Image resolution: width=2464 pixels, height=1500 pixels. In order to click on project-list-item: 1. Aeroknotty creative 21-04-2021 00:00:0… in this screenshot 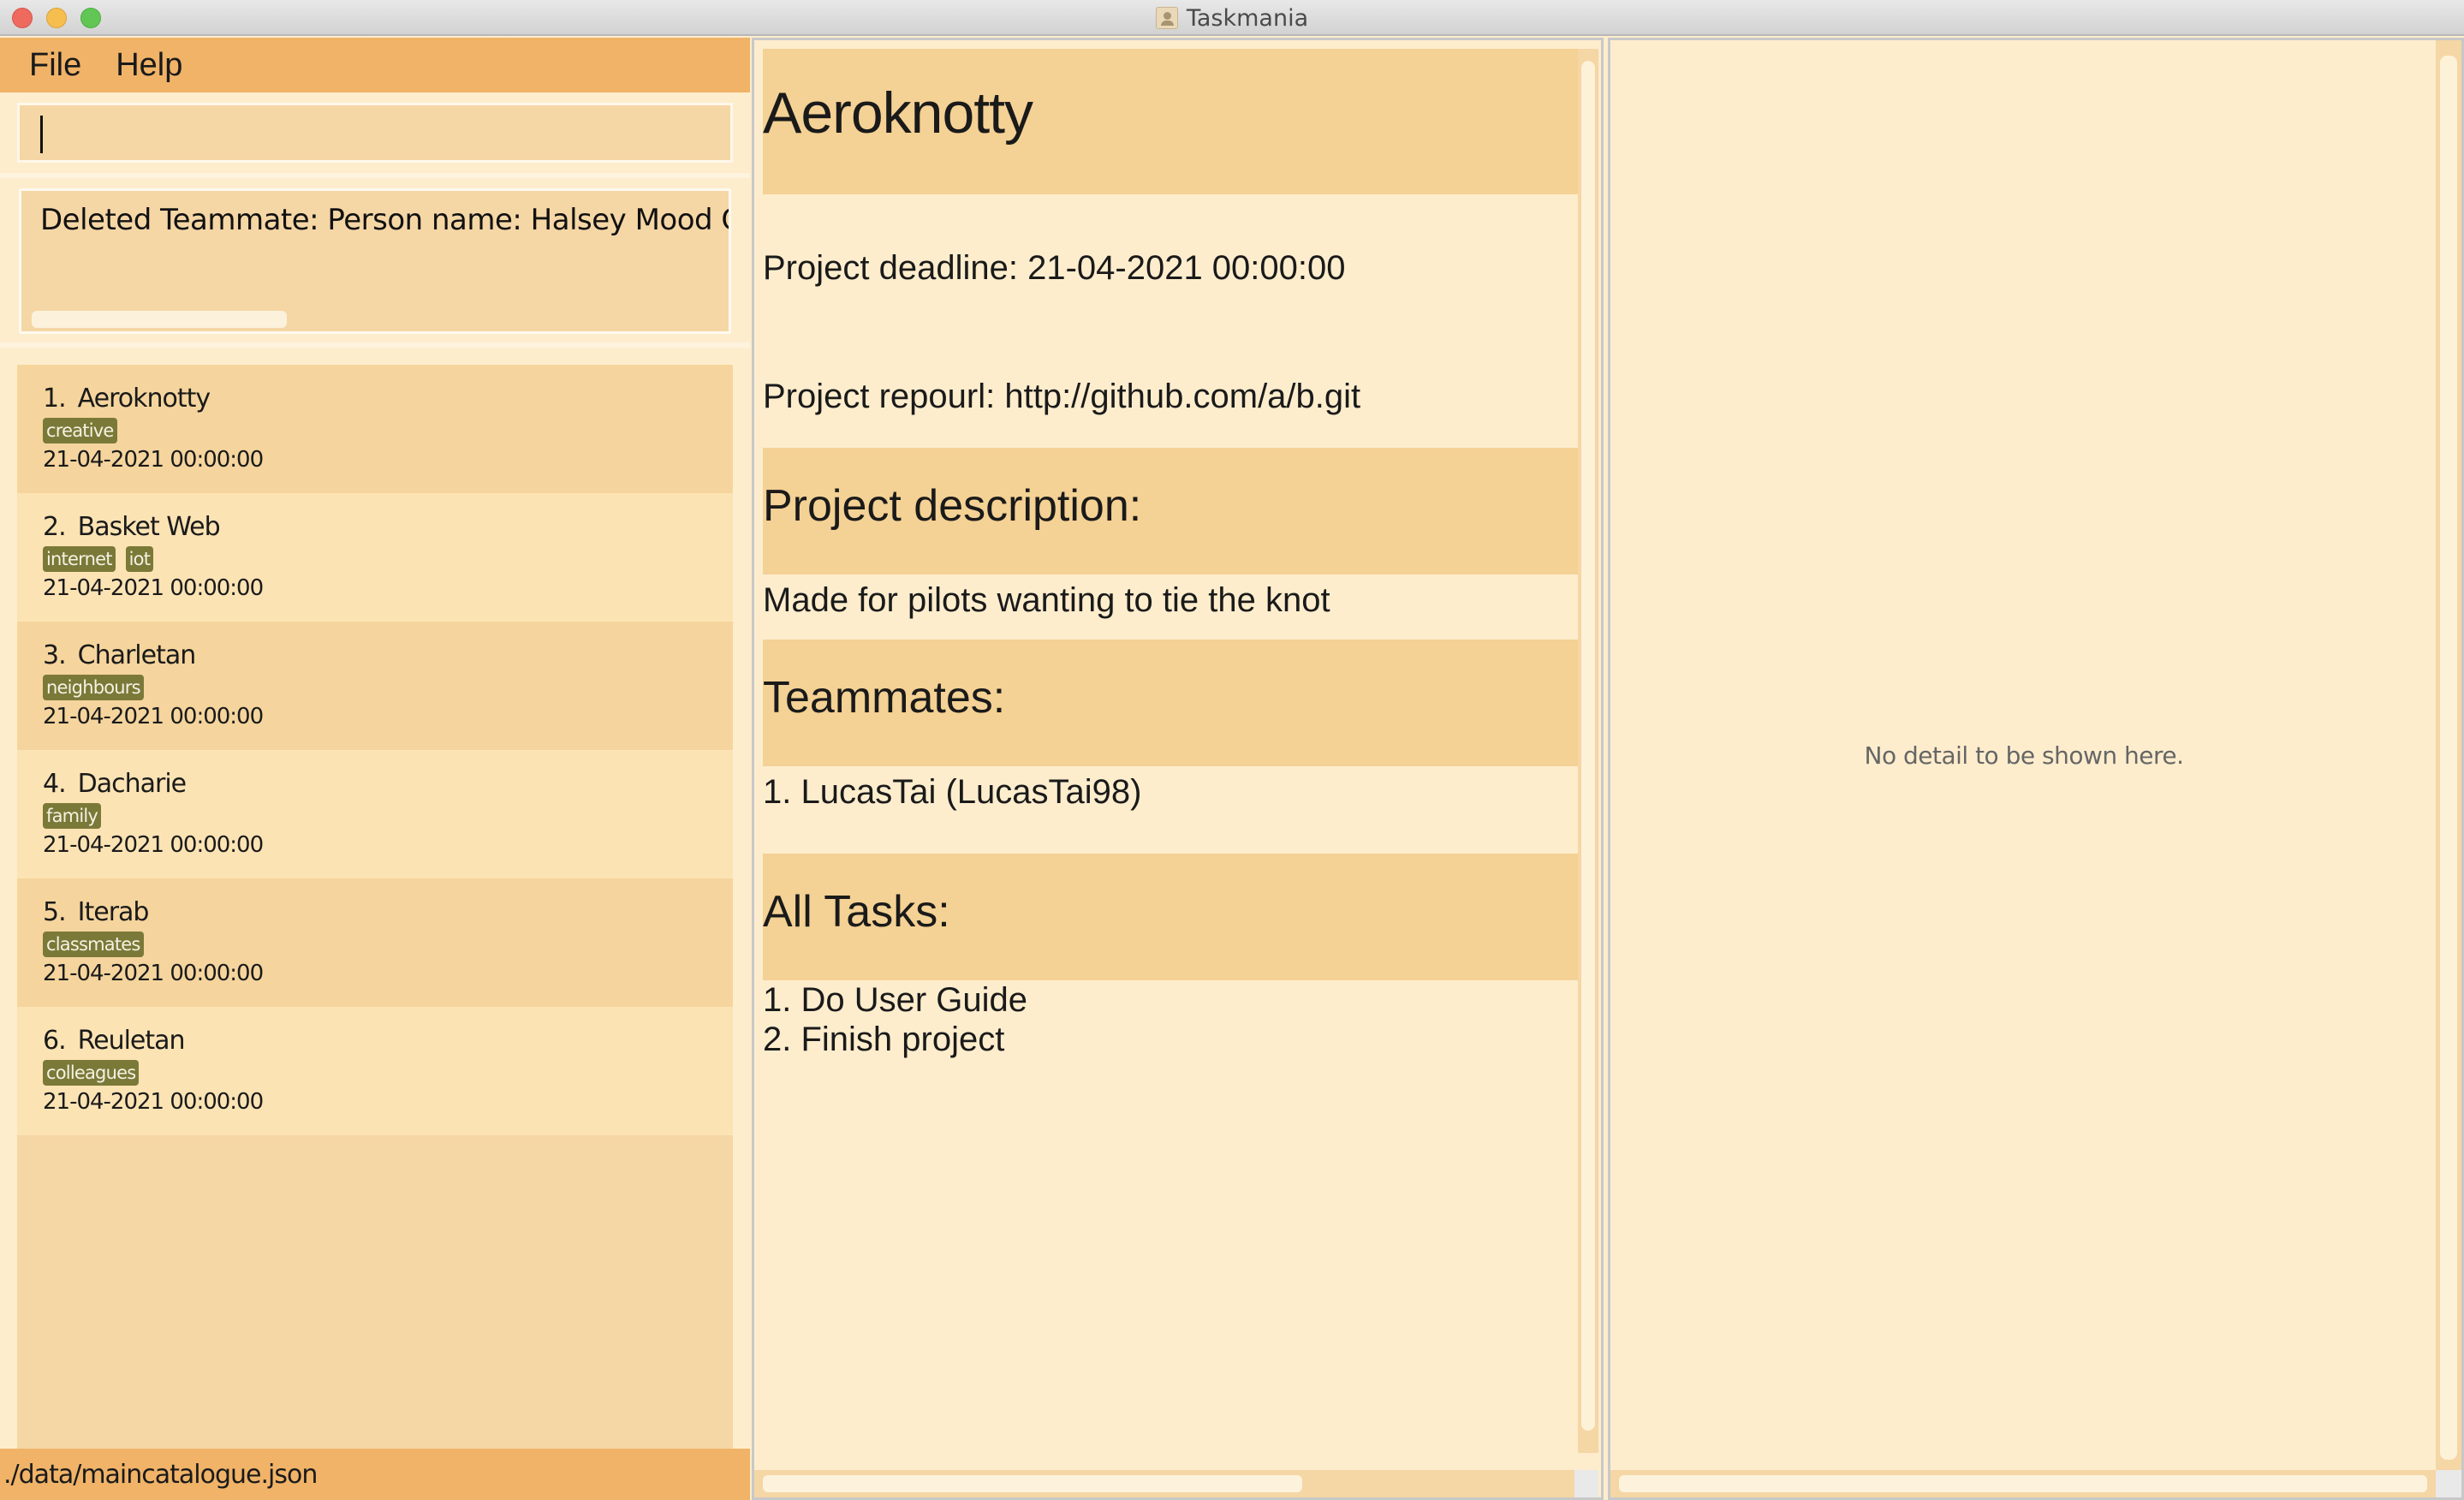, I will do `click(375, 429)`.